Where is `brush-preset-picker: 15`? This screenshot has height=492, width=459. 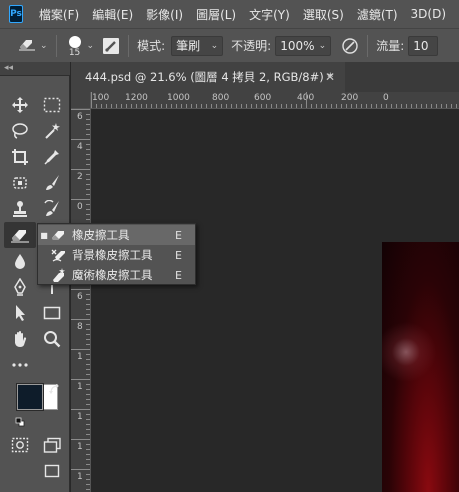 brush-preset-picker: 15 is located at coordinates (75, 46).